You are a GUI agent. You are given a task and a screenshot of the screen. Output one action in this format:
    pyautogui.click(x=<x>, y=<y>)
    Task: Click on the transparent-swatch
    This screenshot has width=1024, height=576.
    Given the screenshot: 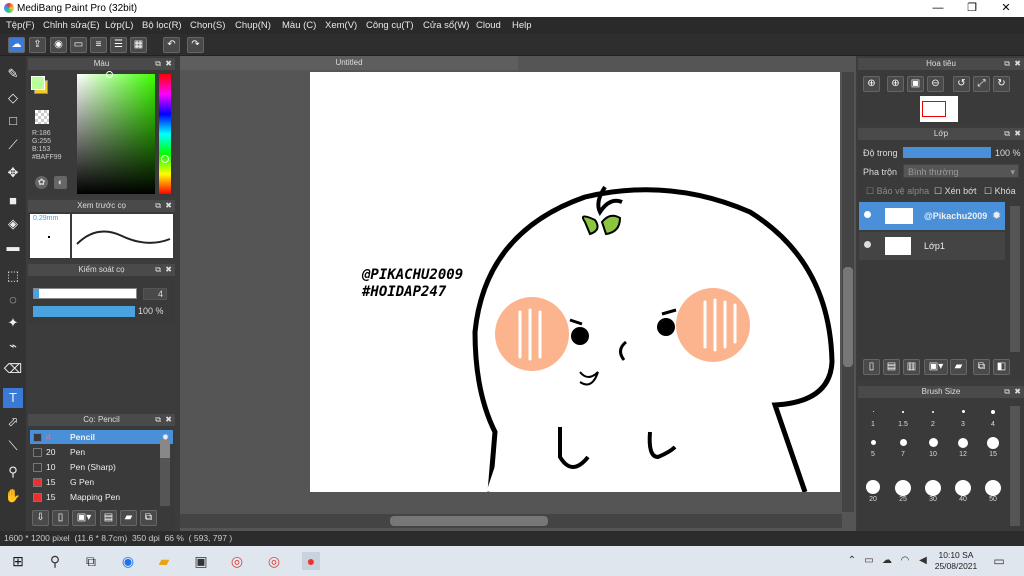 What is the action you would take?
    pyautogui.click(x=42, y=117)
    